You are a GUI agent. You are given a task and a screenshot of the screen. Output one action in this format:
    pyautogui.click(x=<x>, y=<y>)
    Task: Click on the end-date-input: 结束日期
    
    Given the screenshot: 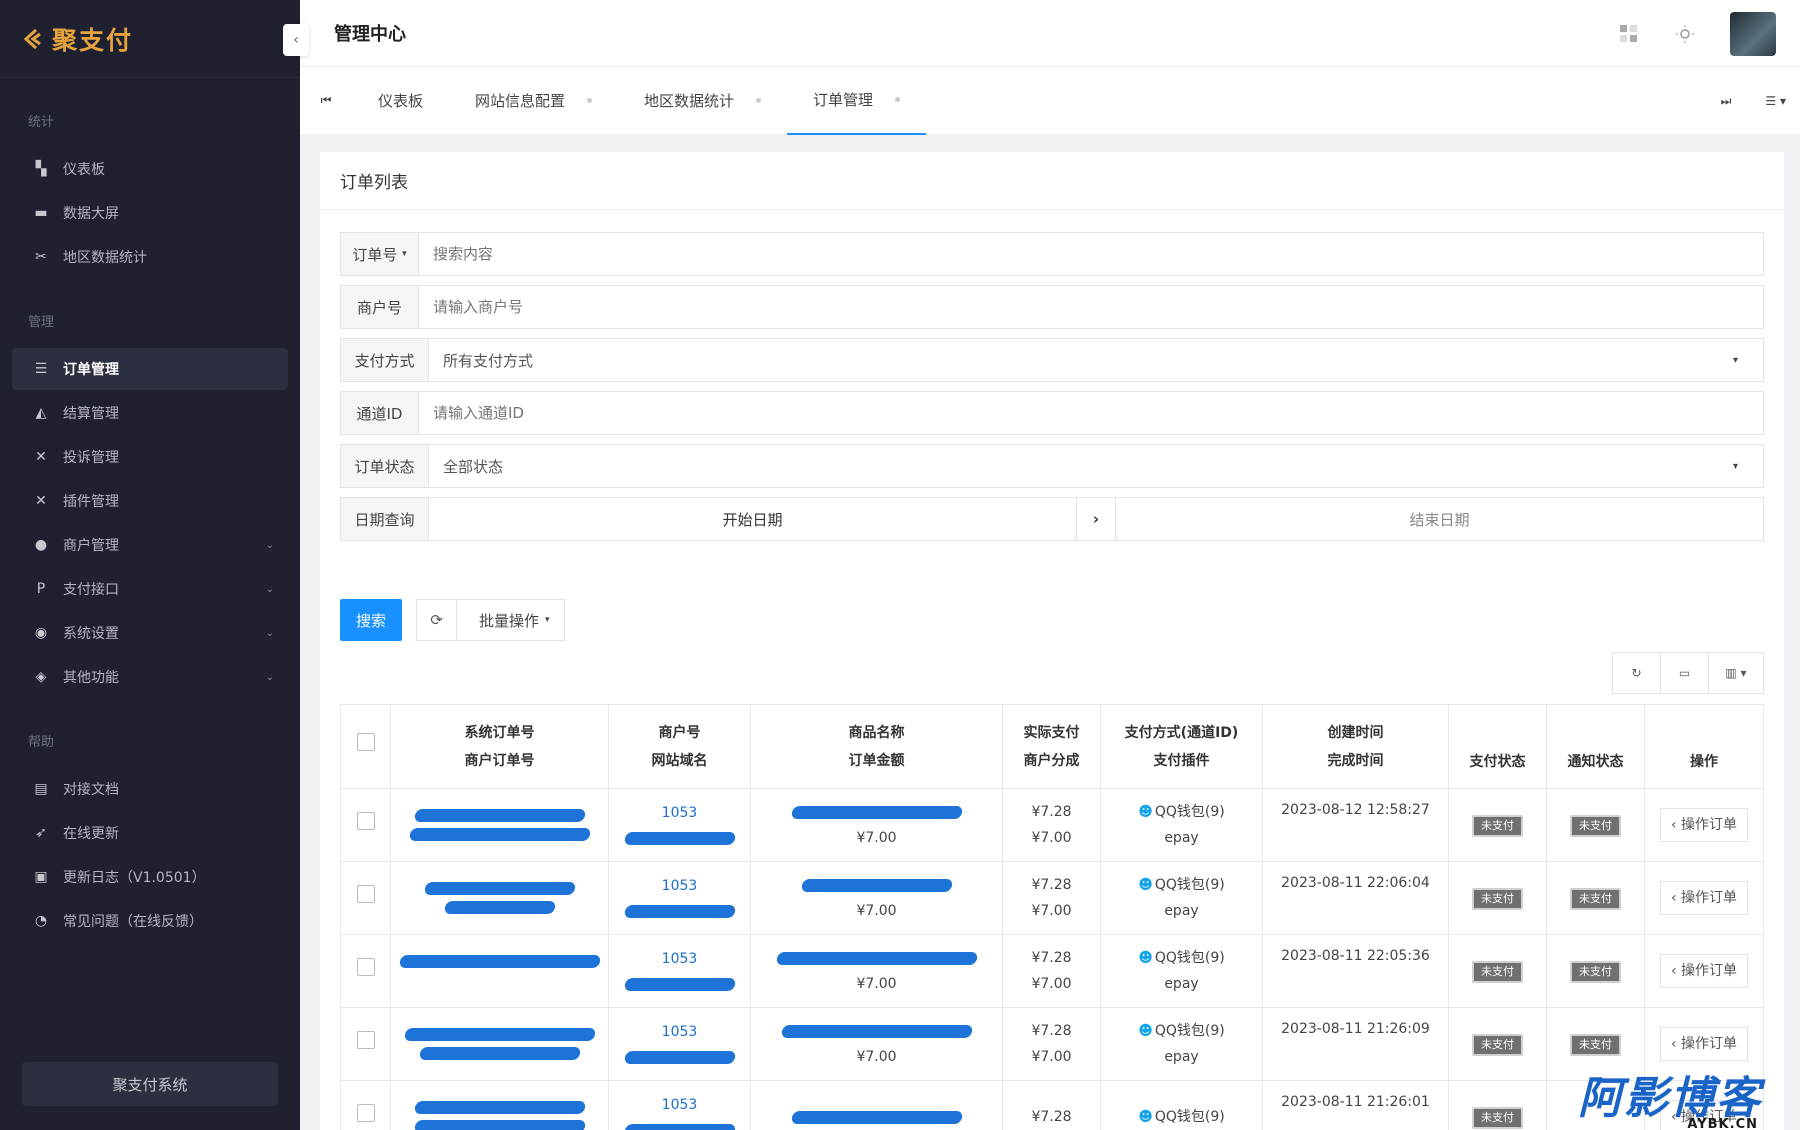 What is the action you would take?
    pyautogui.click(x=1439, y=519)
    